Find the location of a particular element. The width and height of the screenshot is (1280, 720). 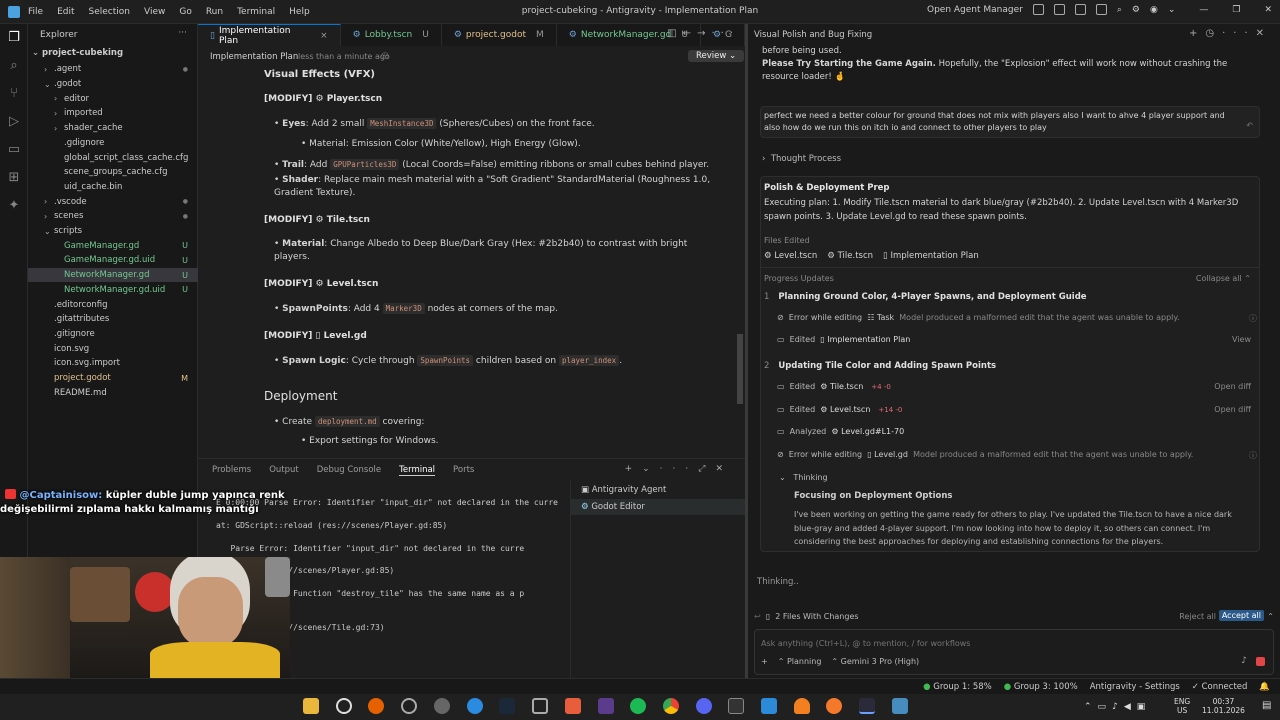

godot-icon is located at coordinates (900, 706).